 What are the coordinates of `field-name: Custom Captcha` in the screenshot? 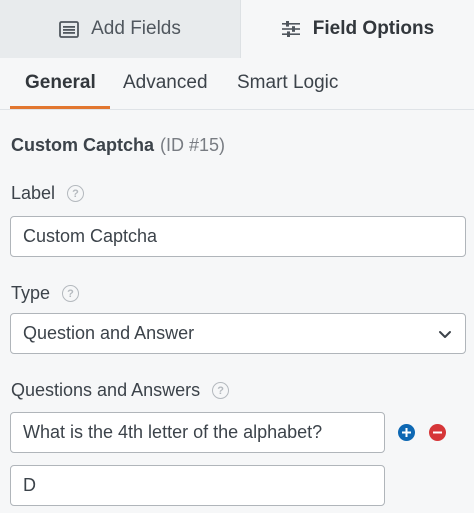 It's located at (83, 145).